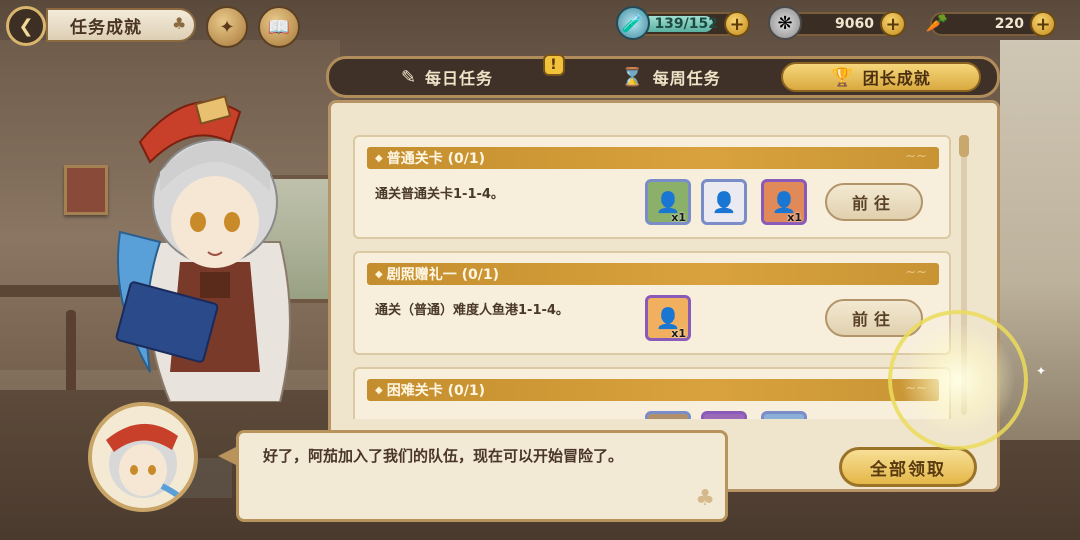  Describe the element at coordinates (482, 476) in the screenshot. I see `dialog-box: 好了，阿茄加入了我们的队伍，现在可以开始冒险了。 ♣` at that location.